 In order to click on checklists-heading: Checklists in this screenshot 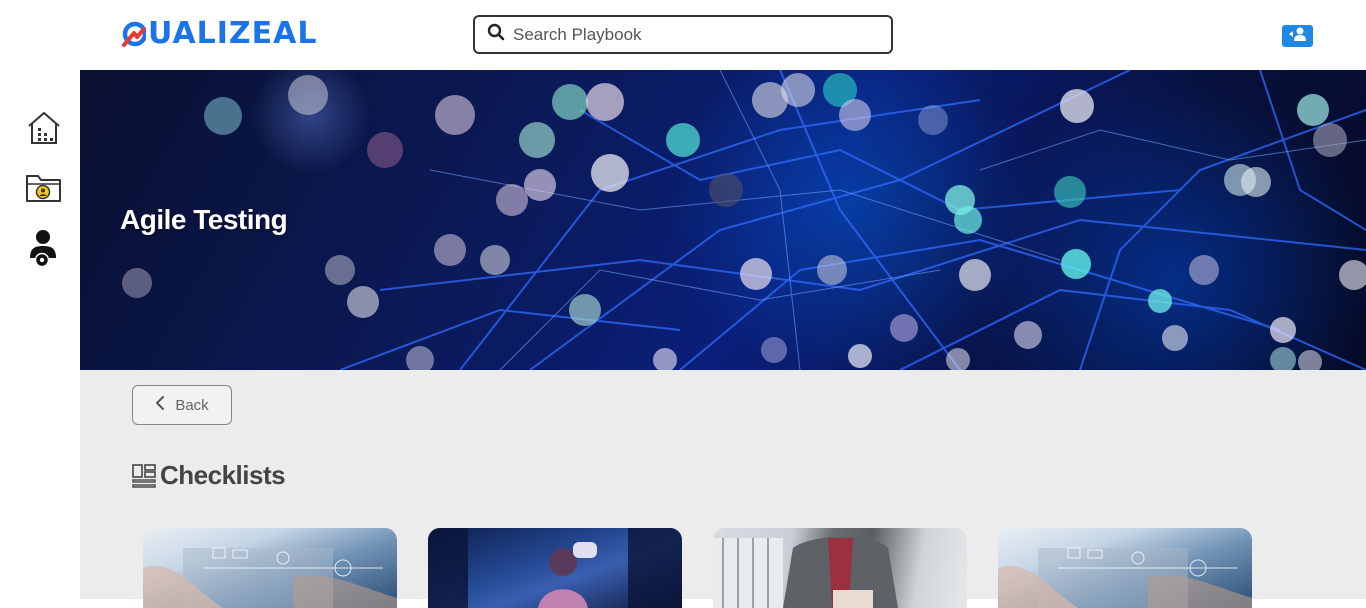, I will do `click(209, 475)`.